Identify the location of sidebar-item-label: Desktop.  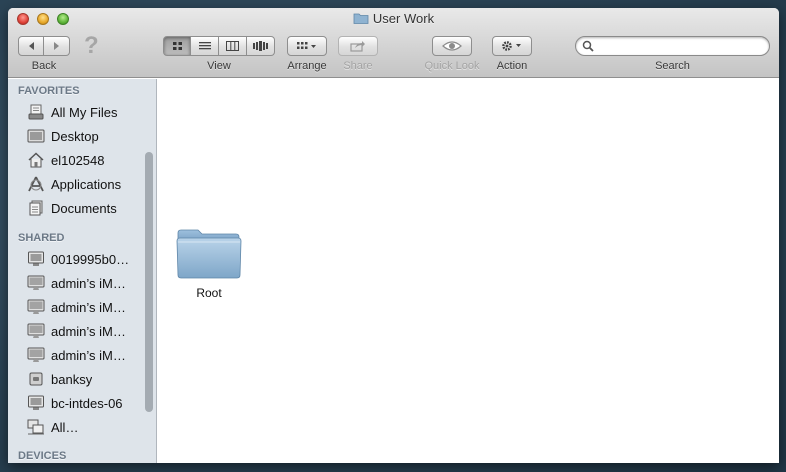
(75, 136).